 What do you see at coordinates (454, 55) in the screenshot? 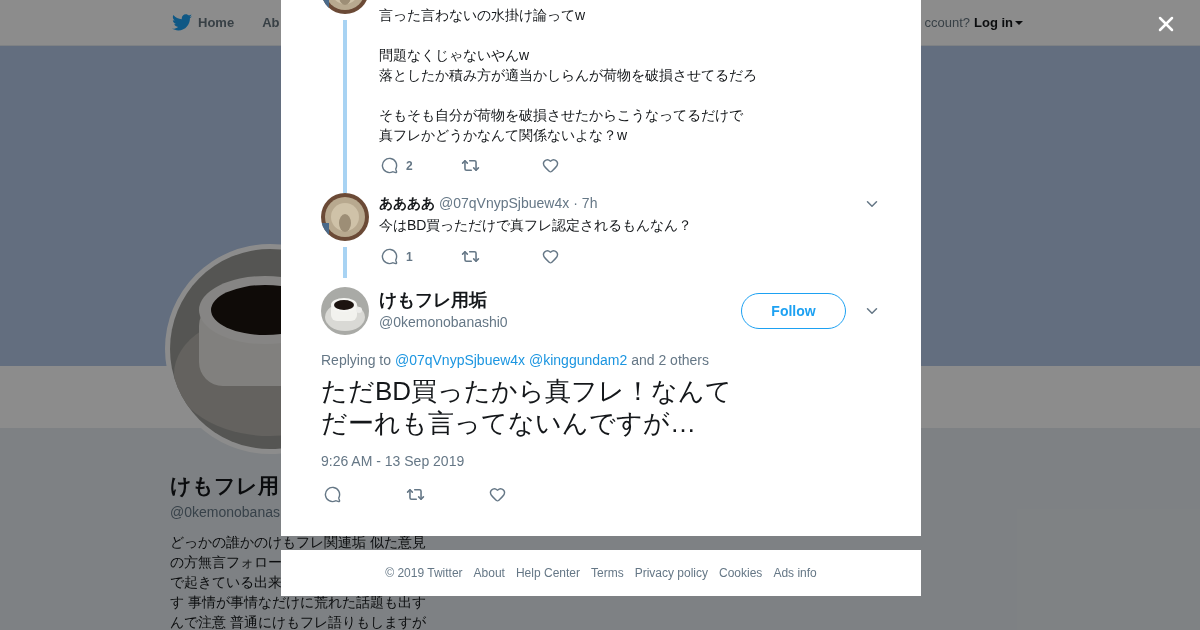
I see `tweet-text: 問題なくじゃないやんw` at bounding box center [454, 55].